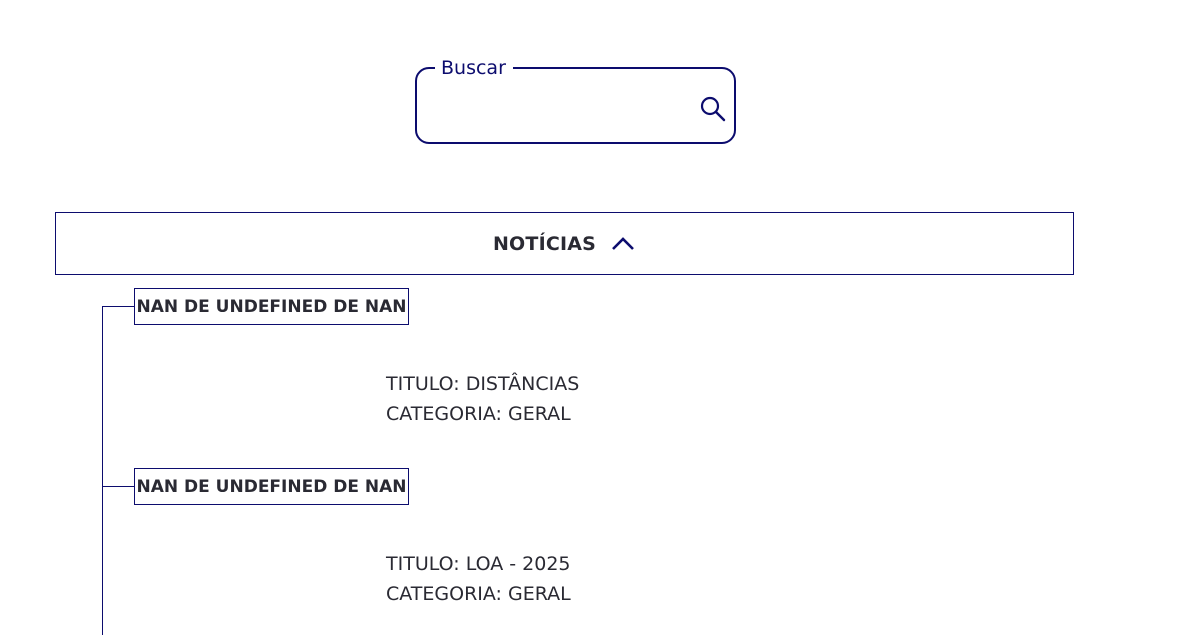  What do you see at coordinates (474, 68) in the screenshot?
I see `search-label: Buscar` at bounding box center [474, 68].